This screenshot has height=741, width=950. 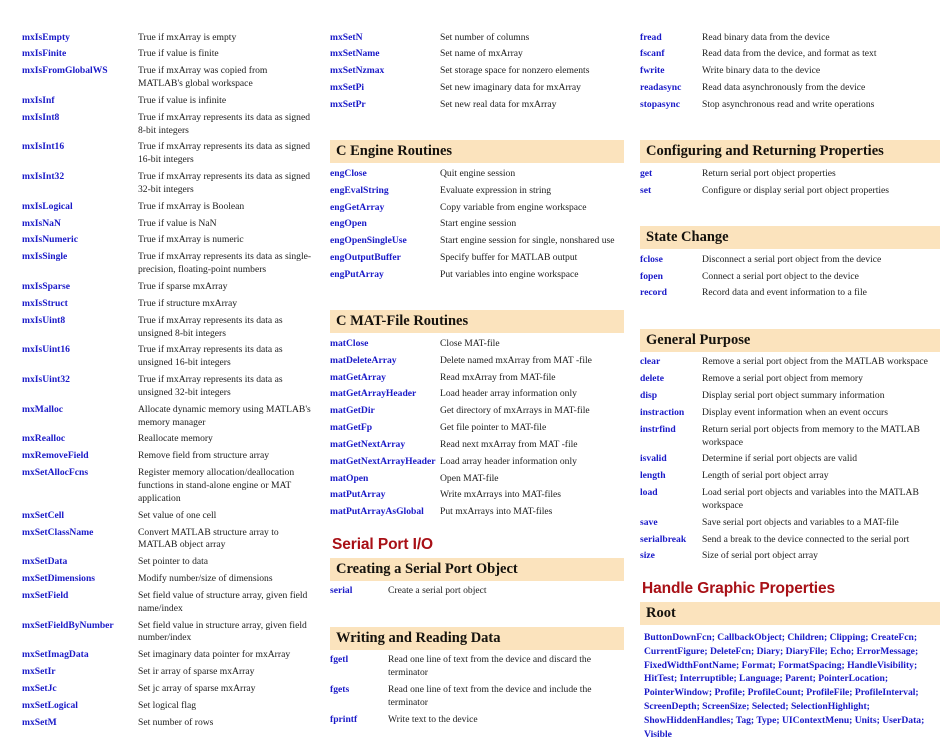 What do you see at coordinates (80, 516) in the screenshot?
I see `function-name: mxSetCell` at bounding box center [80, 516].